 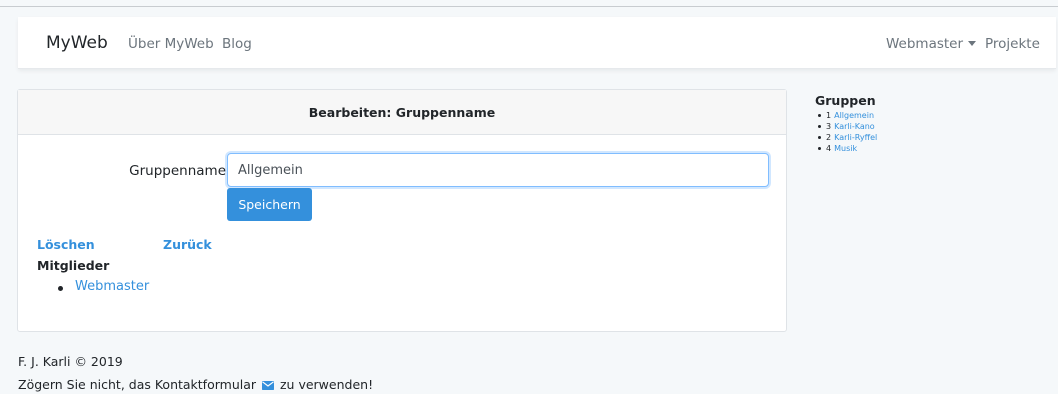 I want to click on group-list-item: 4 Musik, so click(x=847, y=148).